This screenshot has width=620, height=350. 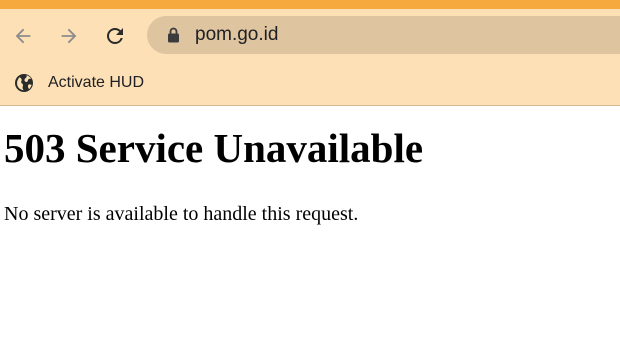 I want to click on arrow-right-icon, so click(x=69, y=36).